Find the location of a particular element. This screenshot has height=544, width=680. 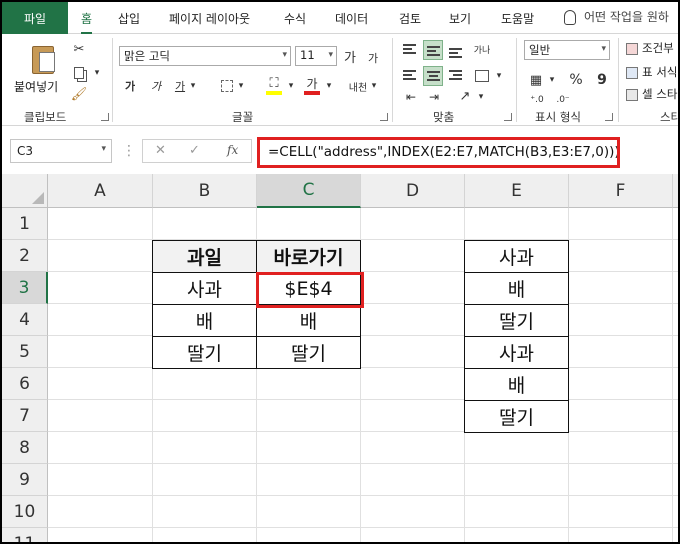

cut-icon: ✂ is located at coordinates (79, 49).